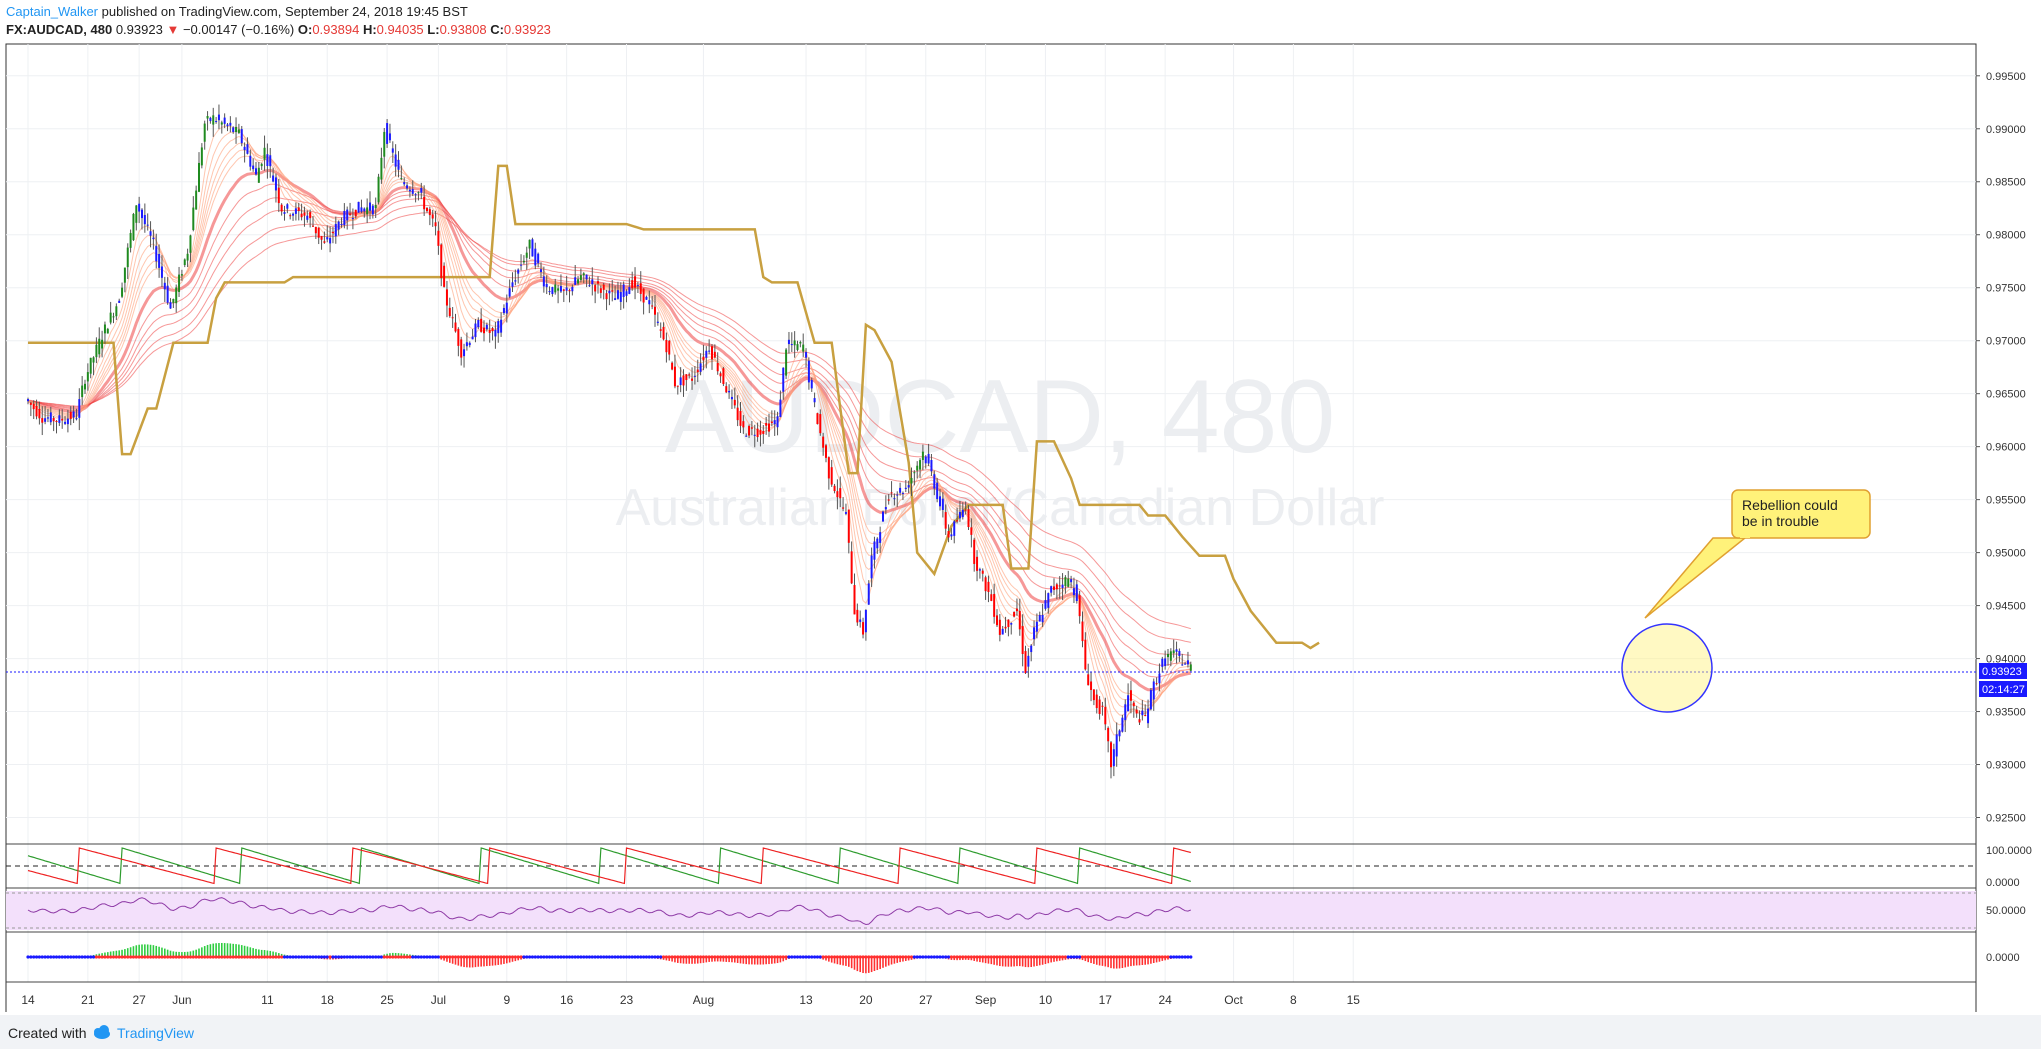 The image size is (2041, 1049). I want to click on x-tick-label: 27, so click(926, 1000).